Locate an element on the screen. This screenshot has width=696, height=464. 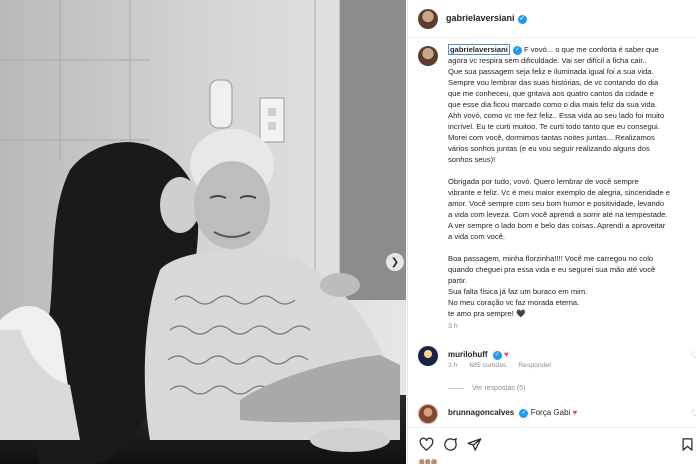
comment-icon is located at coordinates (450, 444).